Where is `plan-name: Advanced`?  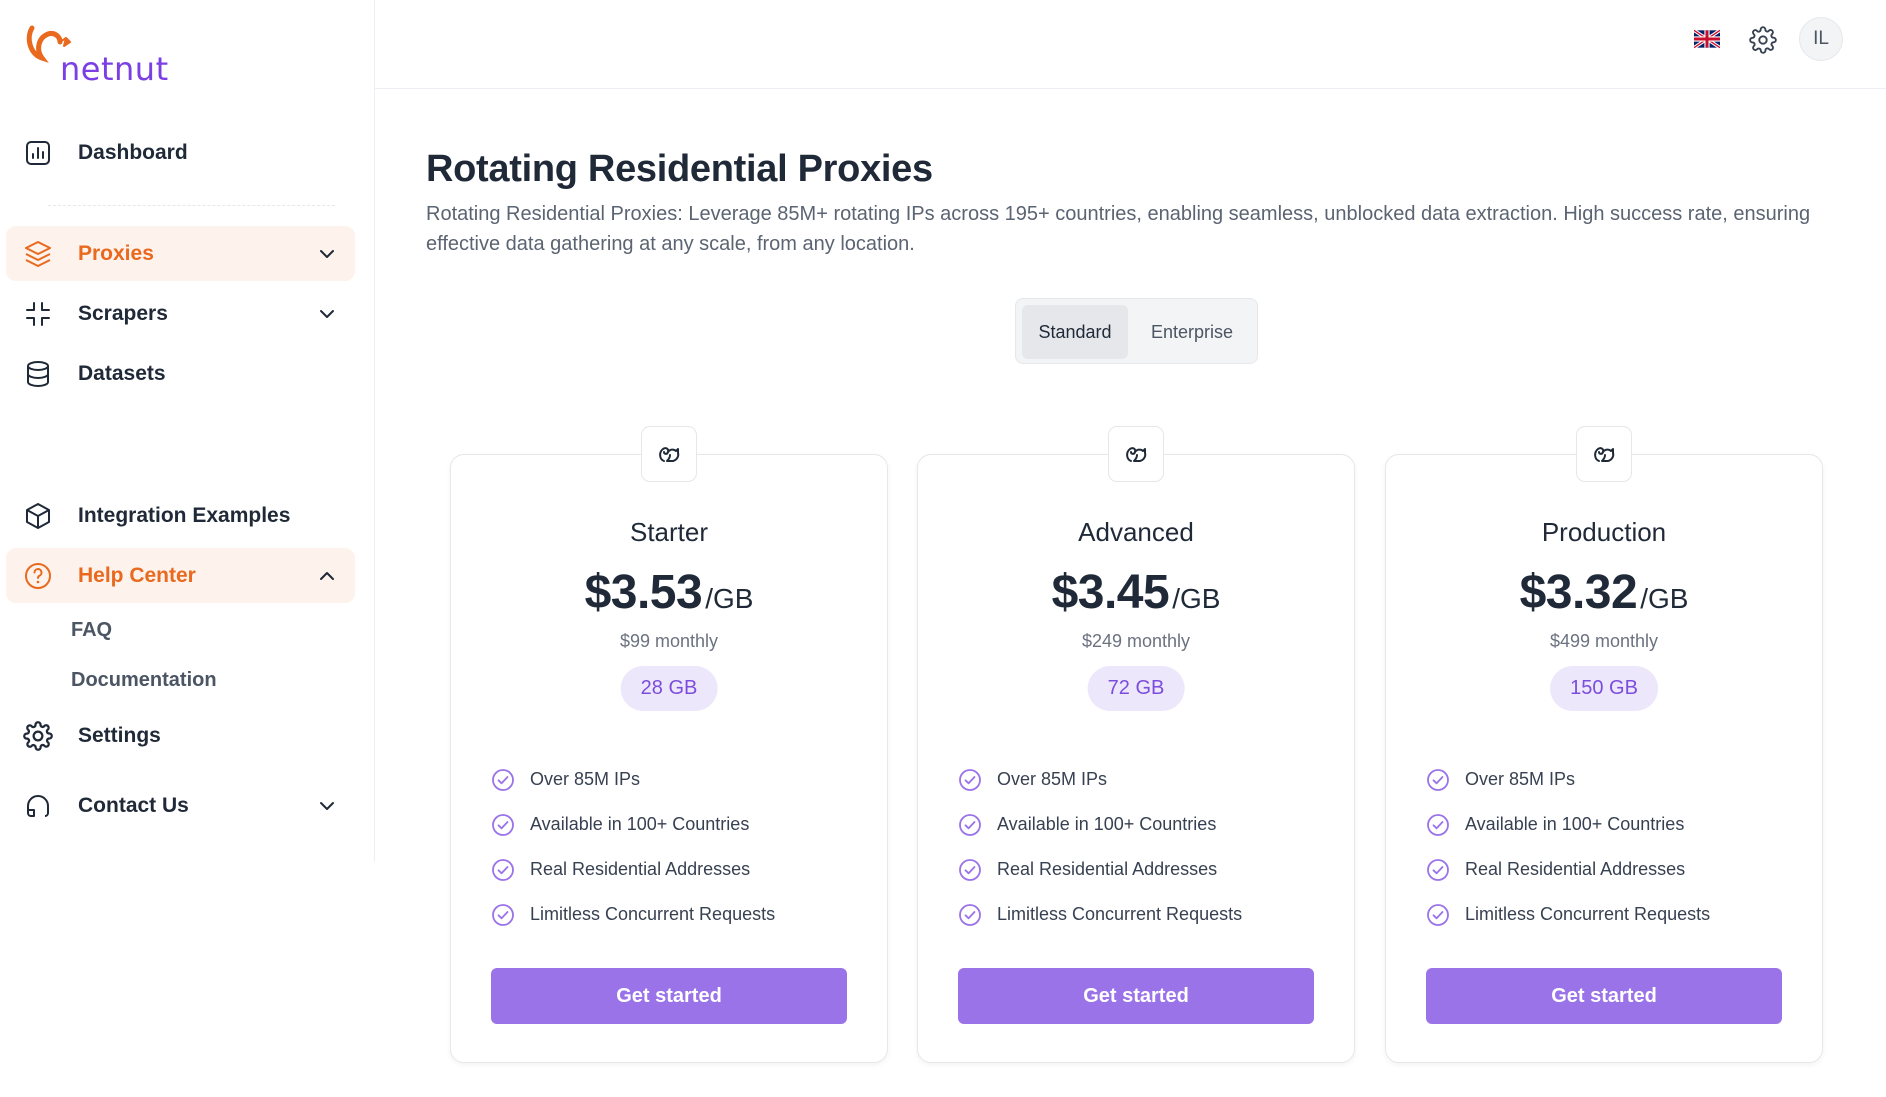 plan-name: Advanced is located at coordinates (1136, 532).